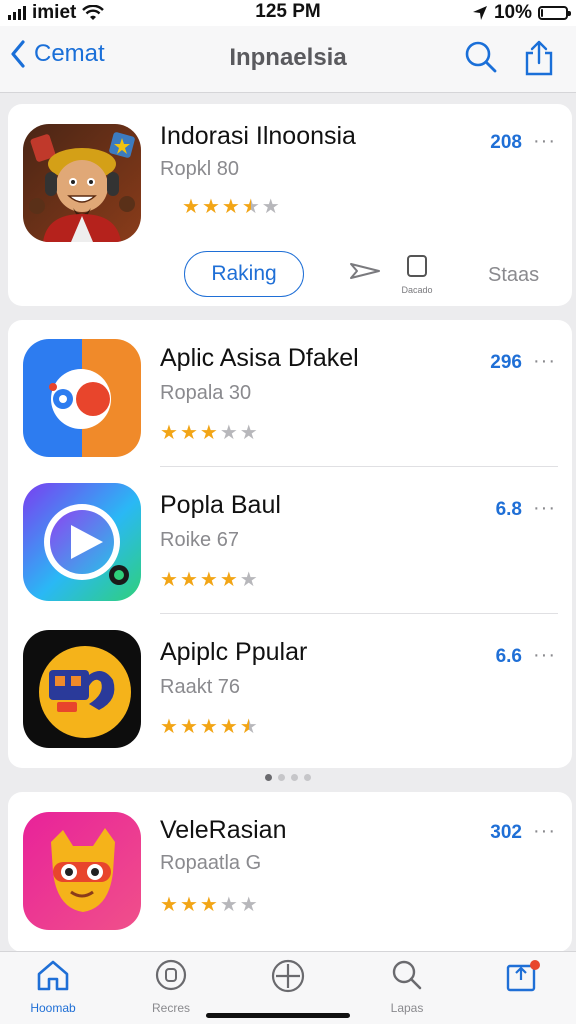 This screenshot has width=576, height=1024. Describe the element at coordinates (206, 393) in the screenshot. I see `app-subtitle: Ropala 30` at that location.